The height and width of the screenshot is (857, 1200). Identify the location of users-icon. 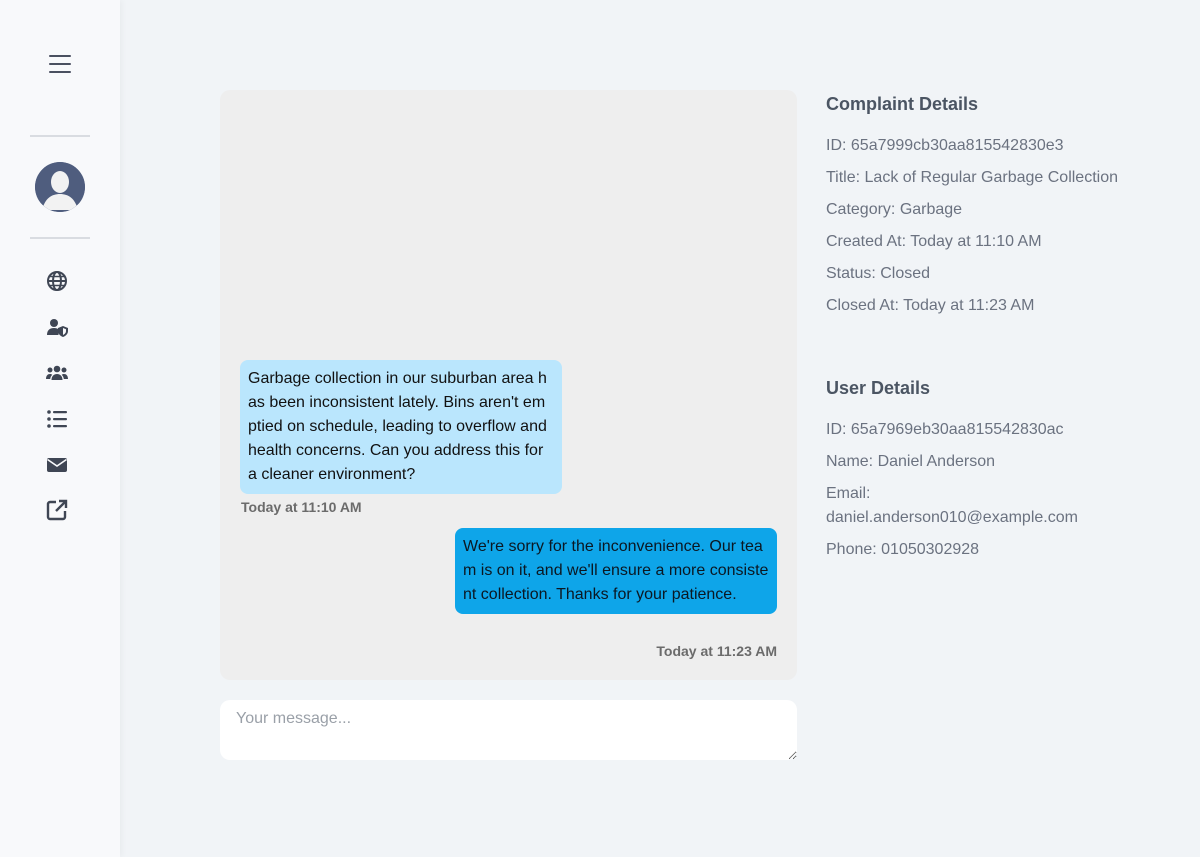
(57, 373).